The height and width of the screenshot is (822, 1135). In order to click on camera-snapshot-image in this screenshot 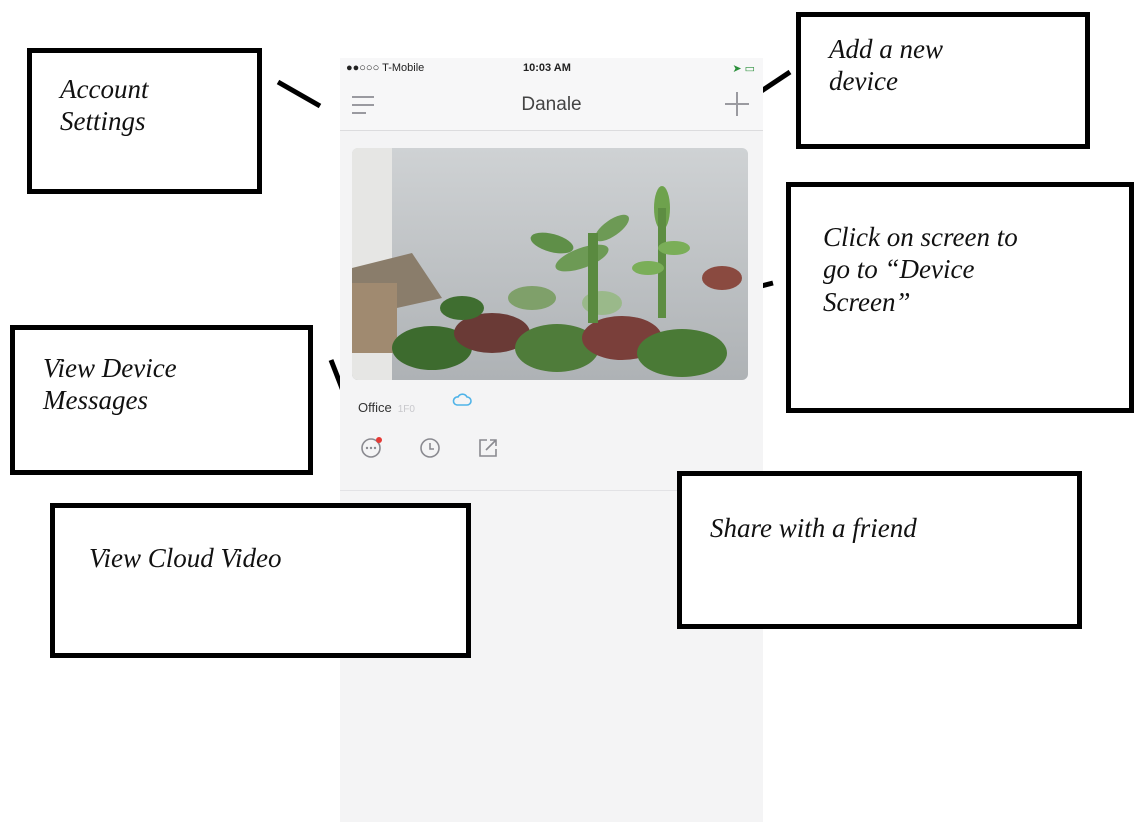, I will do `click(550, 264)`.